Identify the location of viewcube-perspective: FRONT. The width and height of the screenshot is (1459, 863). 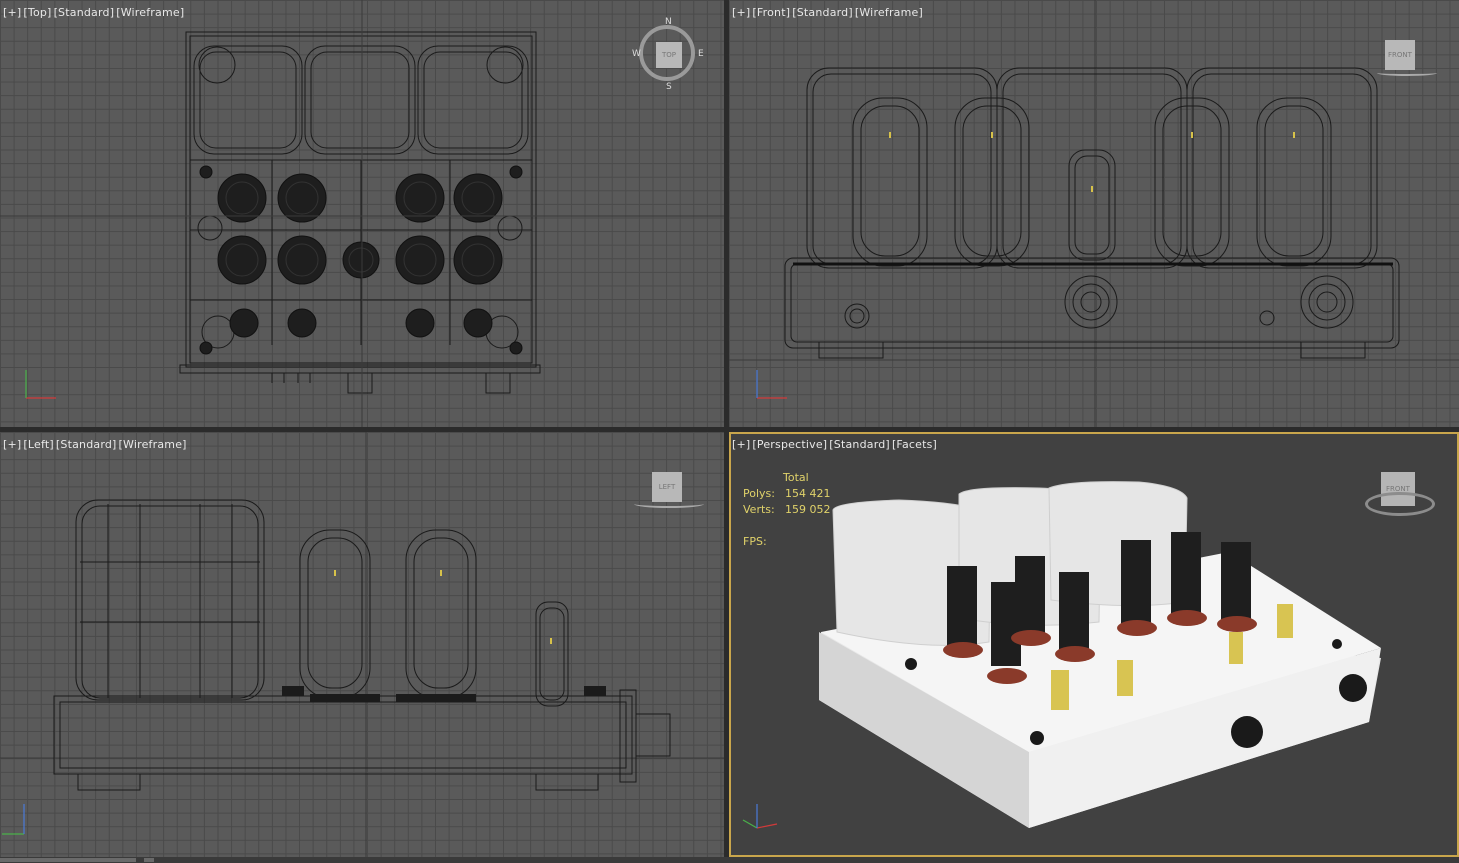
(1400, 494).